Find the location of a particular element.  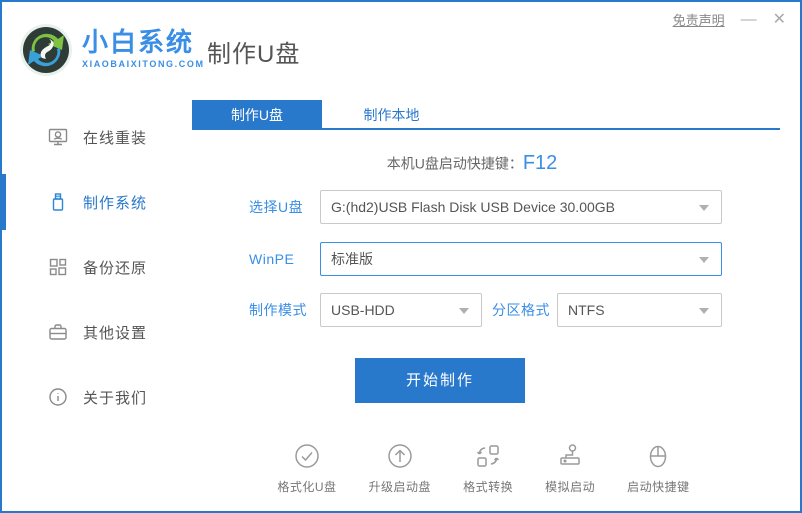

tab-make-usb: 制作U盘 is located at coordinates (257, 115).